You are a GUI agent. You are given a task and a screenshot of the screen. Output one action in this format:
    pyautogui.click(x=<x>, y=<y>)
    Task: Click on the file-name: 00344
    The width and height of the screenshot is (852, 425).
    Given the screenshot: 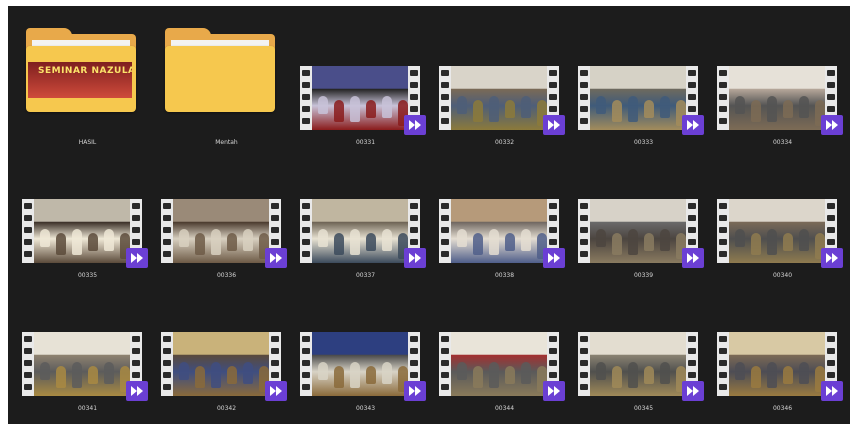 What is the action you would take?
    pyautogui.click(x=504, y=408)
    